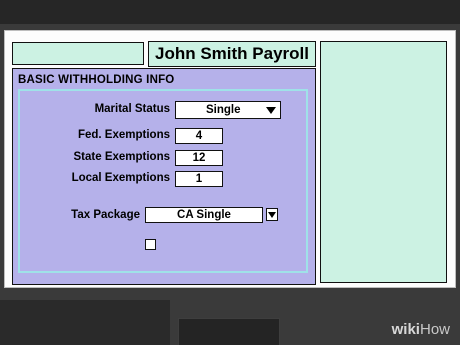 The width and height of the screenshot is (460, 345). I want to click on monitor-base-shadow, so click(85, 322).